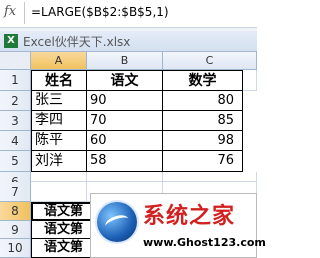  Describe the element at coordinates (189, 216) in the screenshot. I see `watermark-title: 系统之家` at that location.